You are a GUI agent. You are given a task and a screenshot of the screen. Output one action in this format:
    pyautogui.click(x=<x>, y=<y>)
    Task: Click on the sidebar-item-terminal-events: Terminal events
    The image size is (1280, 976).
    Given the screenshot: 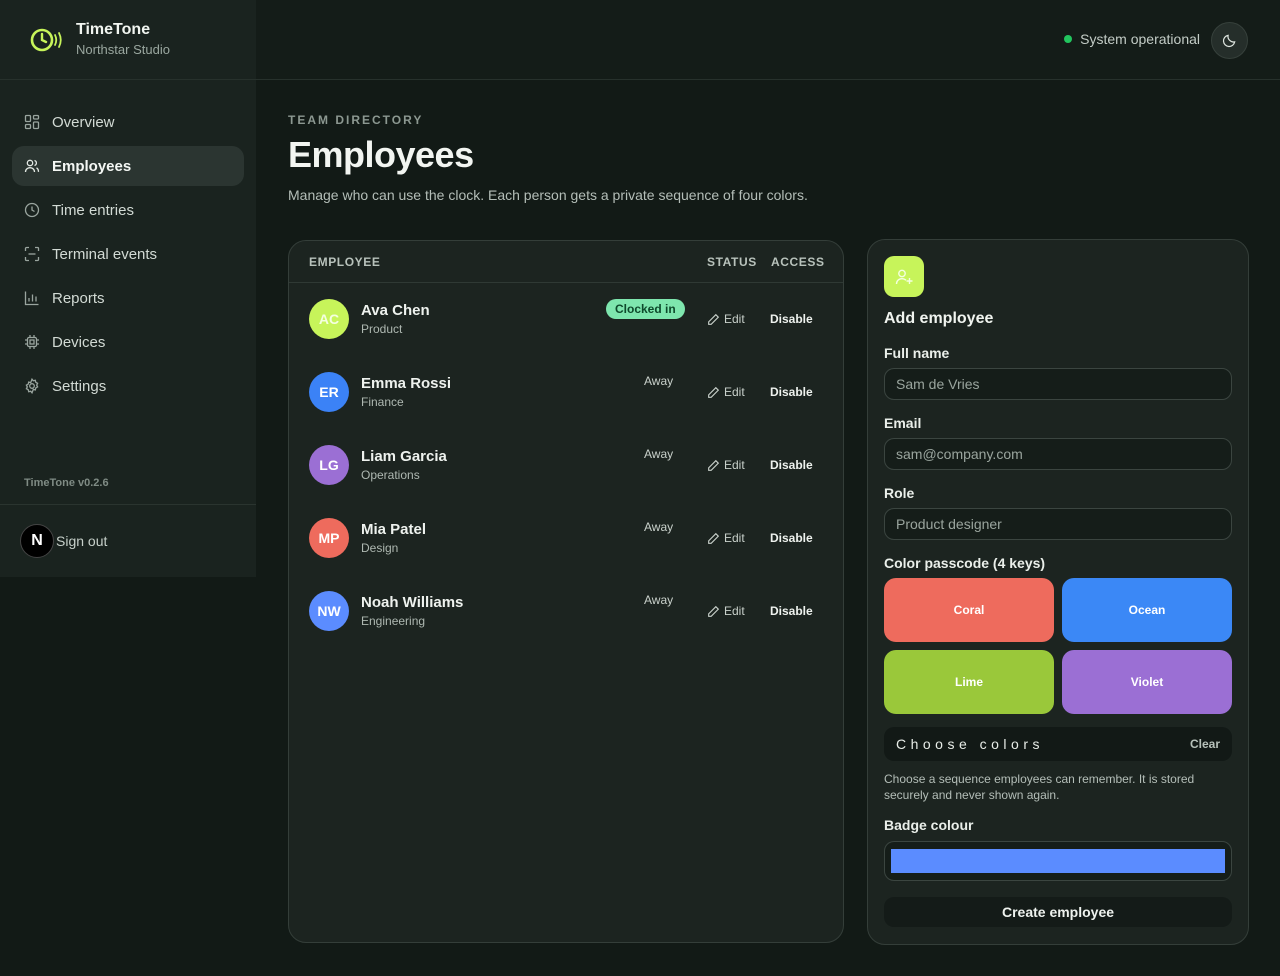 What is the action you would take?
    pyautogui.click(x=128, y=254)
    